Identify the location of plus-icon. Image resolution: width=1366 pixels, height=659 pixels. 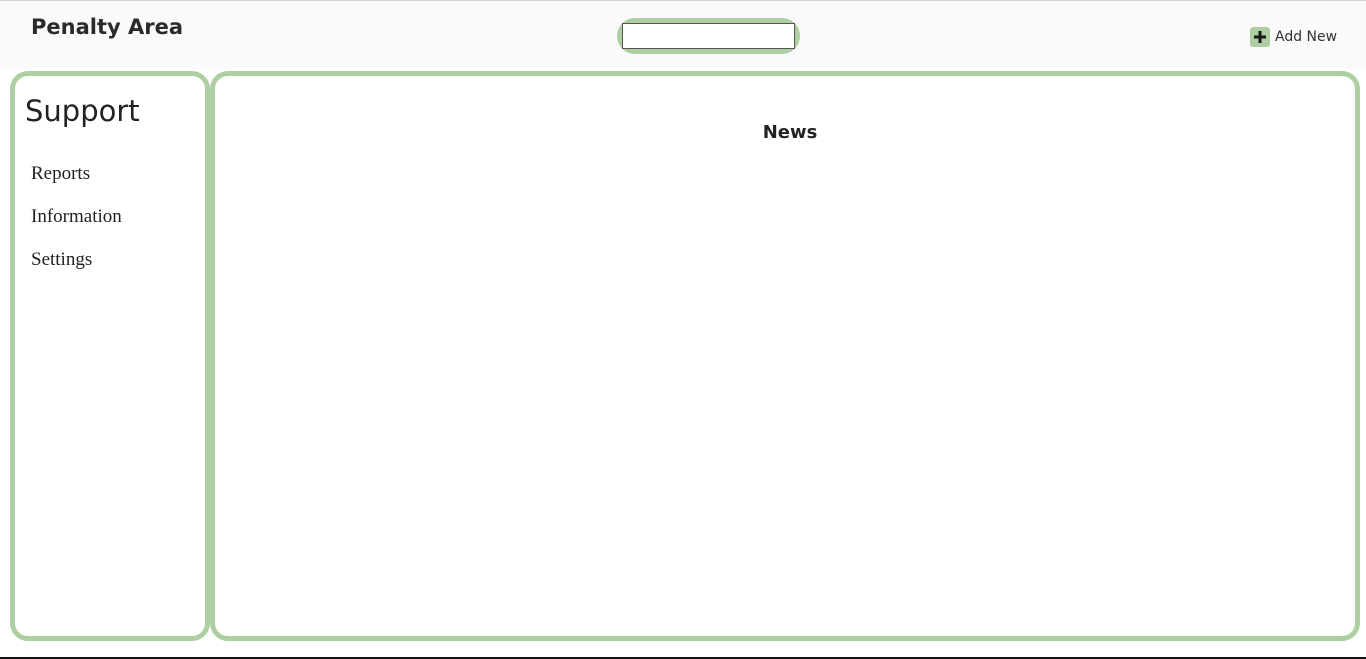
(1260, 37).